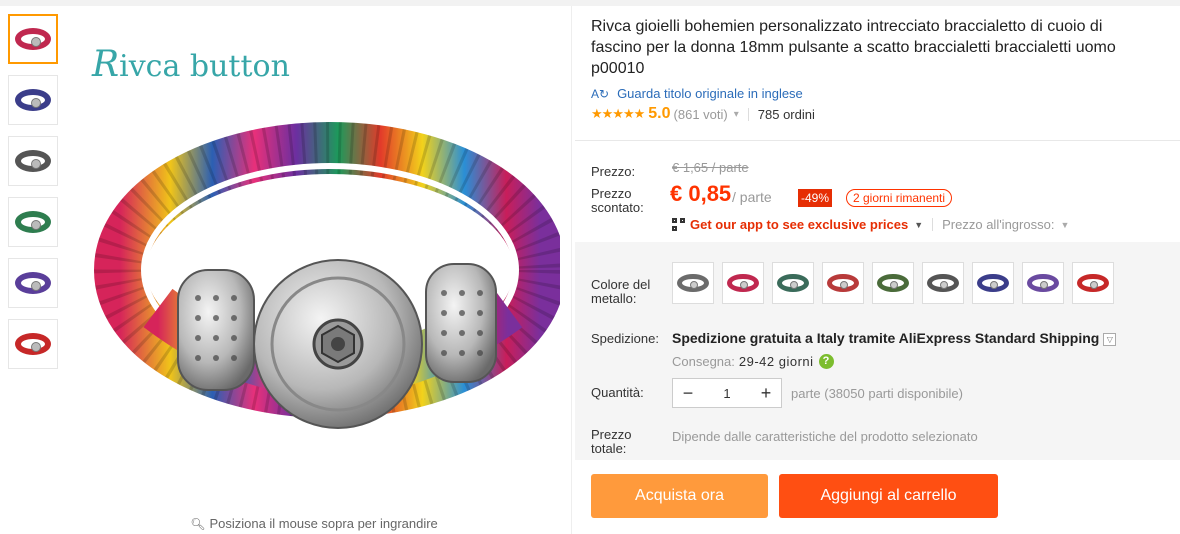 The height and width of the screenshot is (534, 1180). I want to click on original-title-row: A↻ Guarda titolo originale in inglese, so click(885, 93).